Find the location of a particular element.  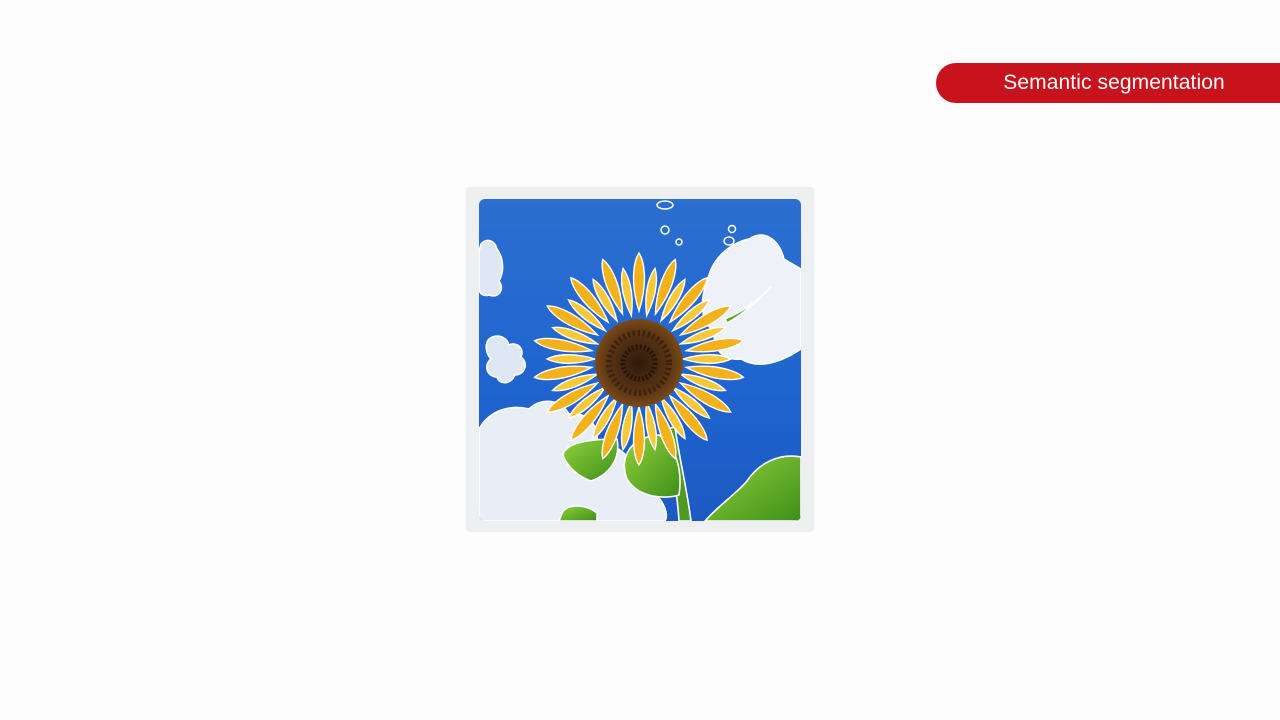

sunflower-illustration is located at coordinates (640, 360).